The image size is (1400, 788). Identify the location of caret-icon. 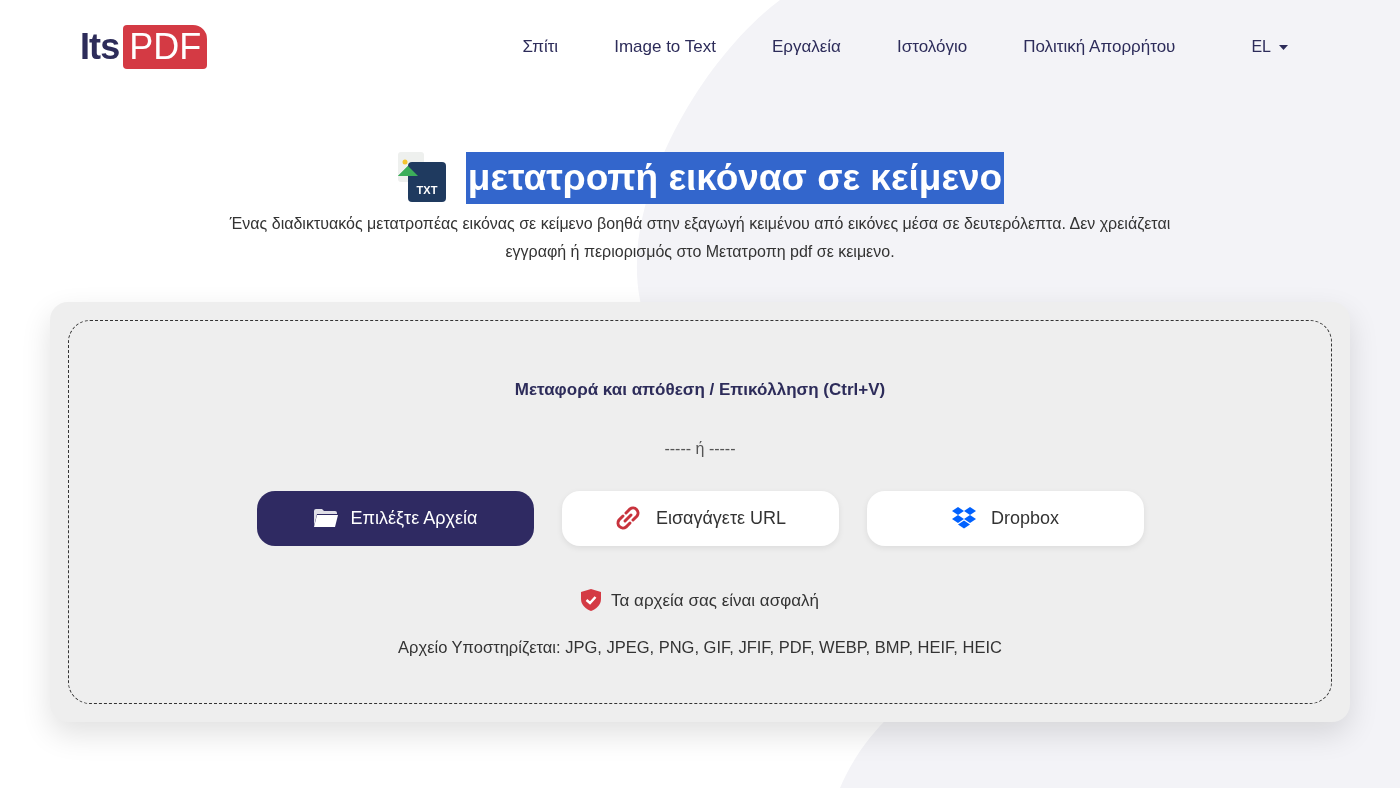
(1283, 47).